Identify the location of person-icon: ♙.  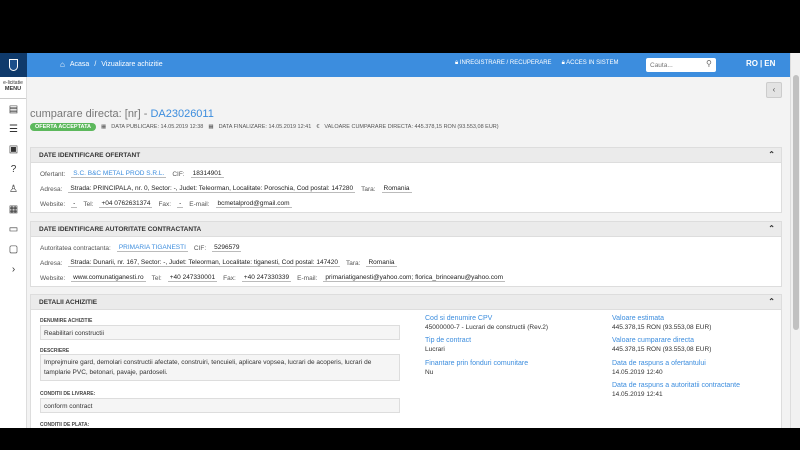
(13, 189).